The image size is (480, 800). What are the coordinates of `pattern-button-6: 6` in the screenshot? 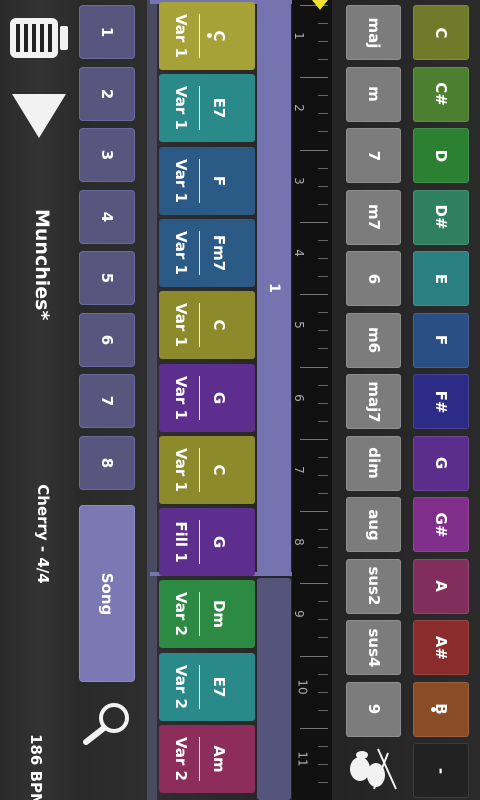 It's located at (107, 339).